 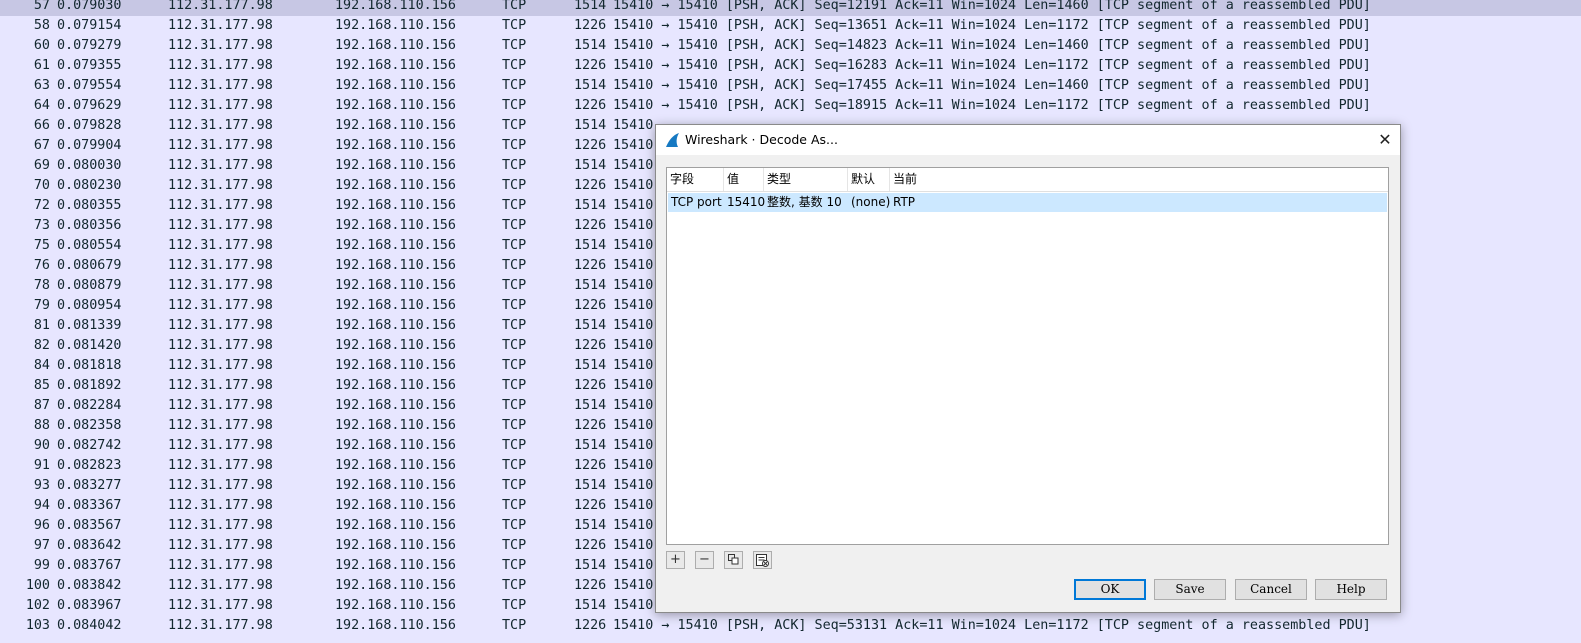 What do you see at coordinates (1271, 589) in the screenshot?
I see `cancel-button: Cancel` at bounding box center [1271, 589].